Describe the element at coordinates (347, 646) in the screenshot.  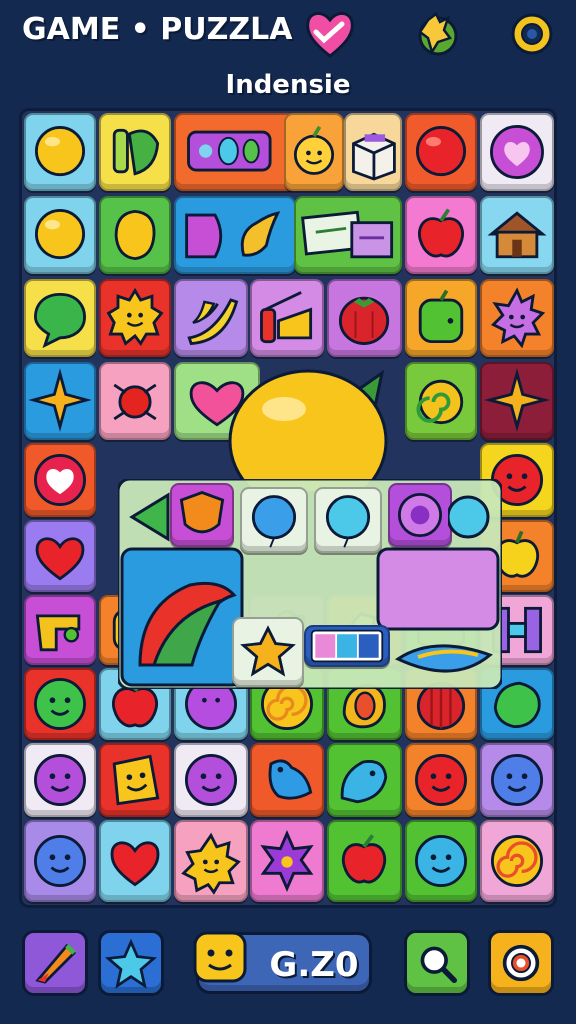
I see `popup-gem-strip` at that location.